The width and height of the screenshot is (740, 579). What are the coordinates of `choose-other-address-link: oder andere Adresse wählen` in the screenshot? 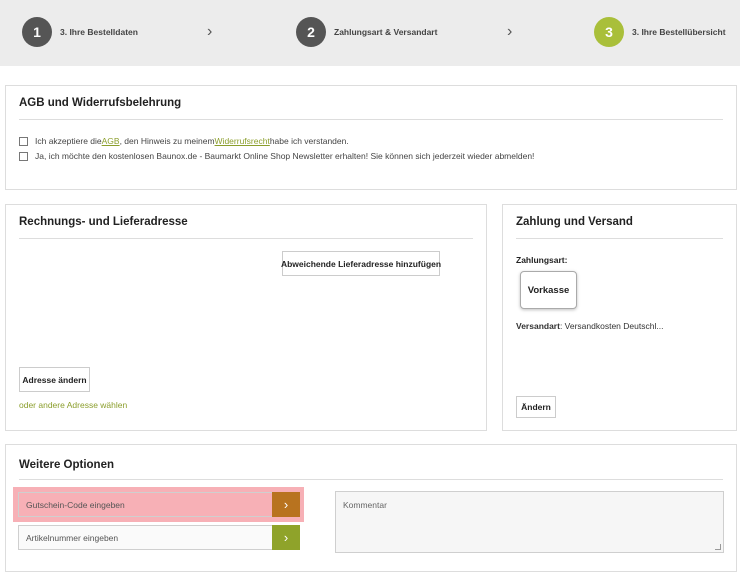 It's located at (73, 405).